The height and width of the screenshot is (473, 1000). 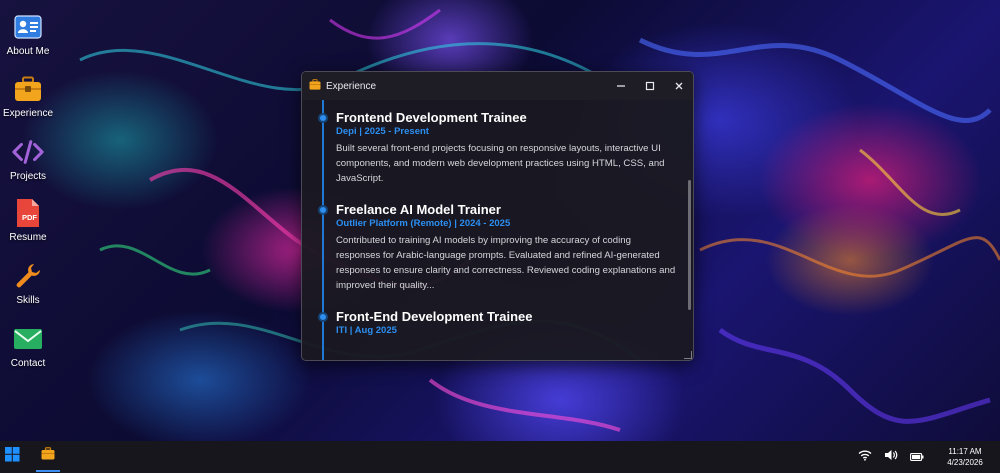 I want to click on windows-start-icon, so click(x=12, y=457).